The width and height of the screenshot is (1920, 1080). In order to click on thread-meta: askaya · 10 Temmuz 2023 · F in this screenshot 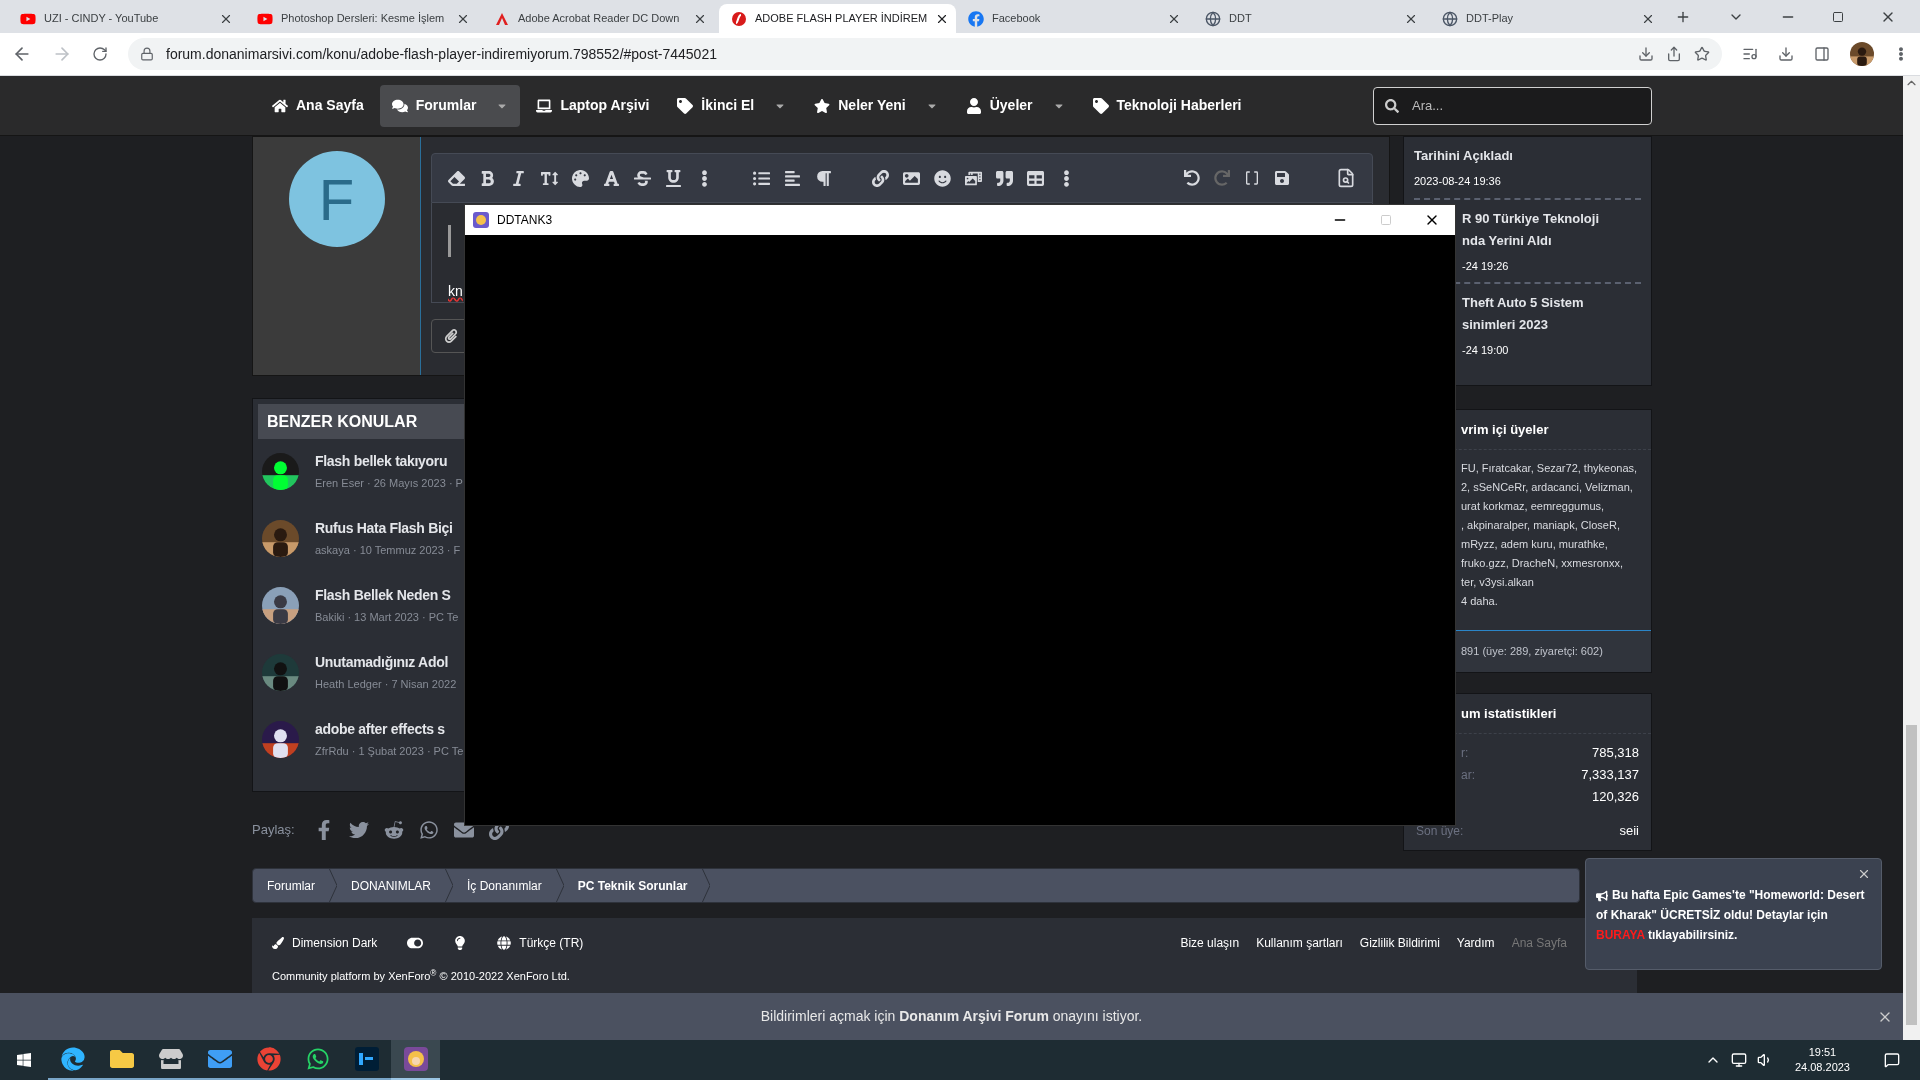, I will do `click(388, 550)`.